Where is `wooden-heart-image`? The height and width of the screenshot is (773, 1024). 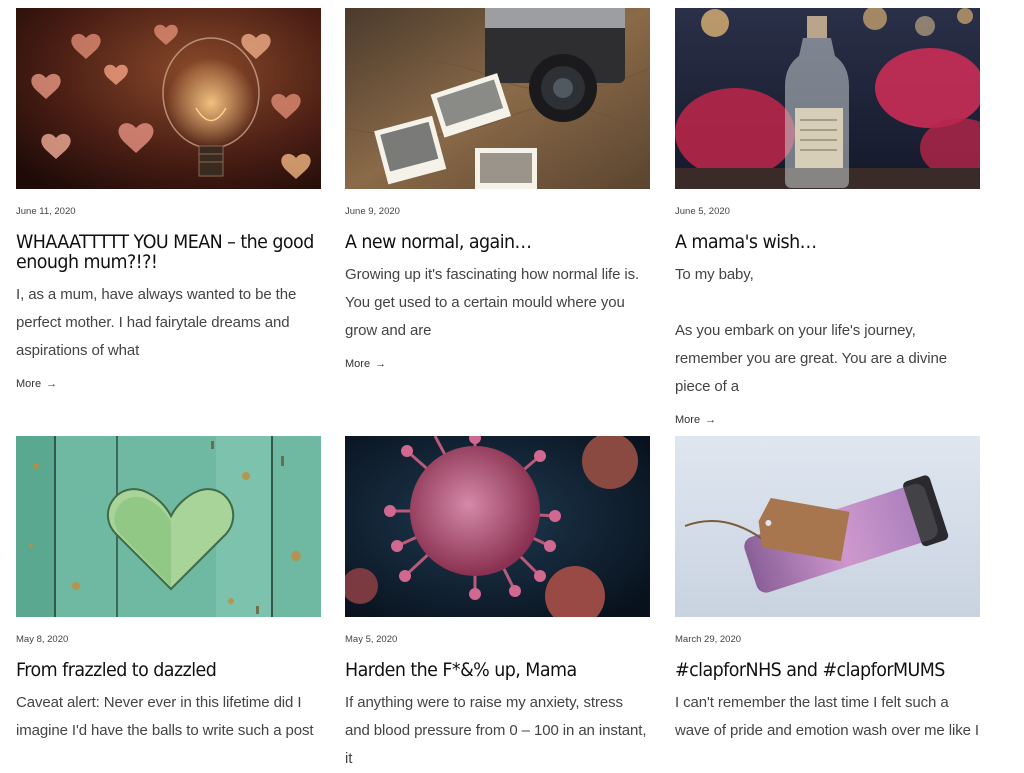 wooden-heart-image is located at coordinates (168, 526).